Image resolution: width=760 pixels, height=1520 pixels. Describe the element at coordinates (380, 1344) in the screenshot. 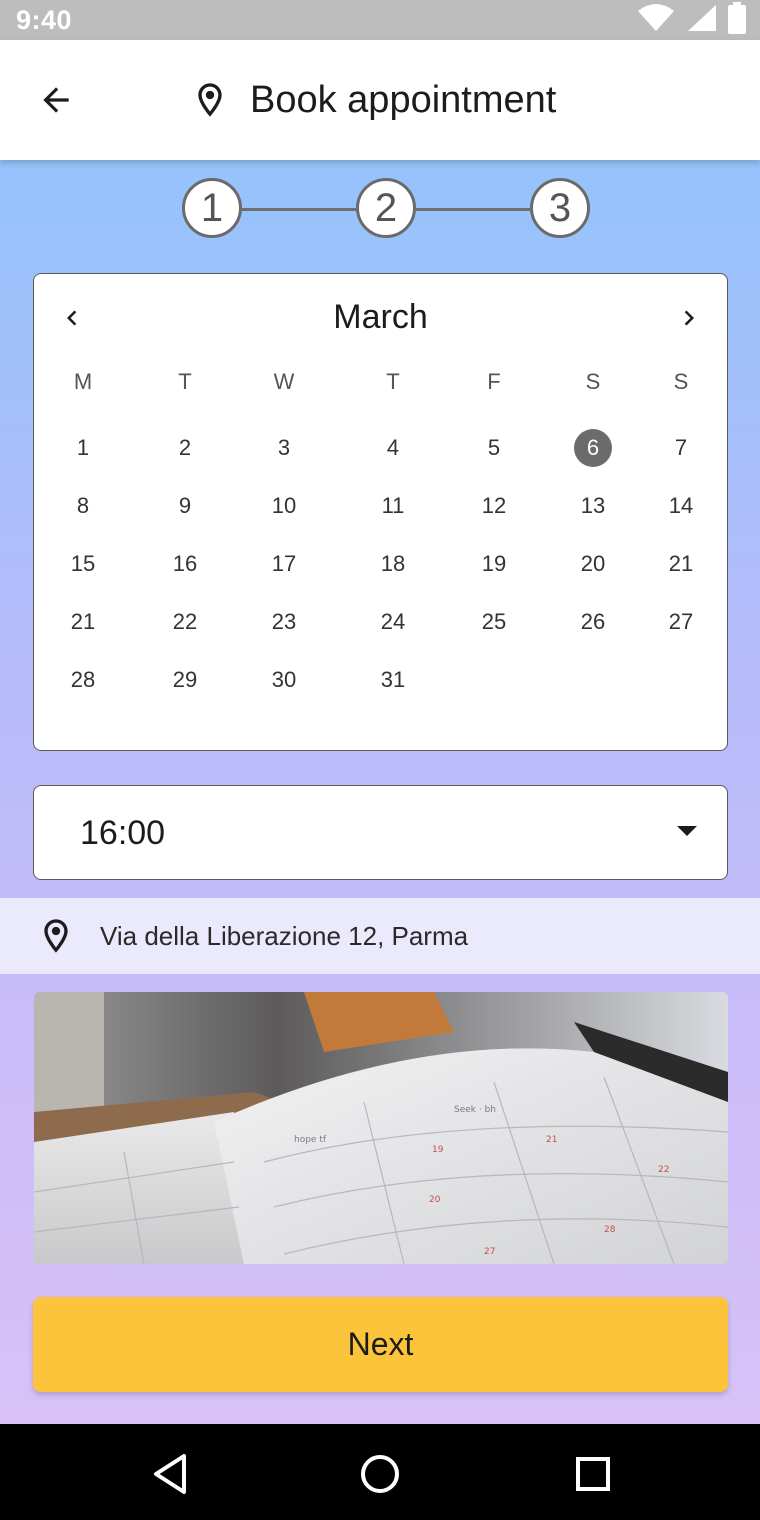

I see `next-button: Next` at that location.